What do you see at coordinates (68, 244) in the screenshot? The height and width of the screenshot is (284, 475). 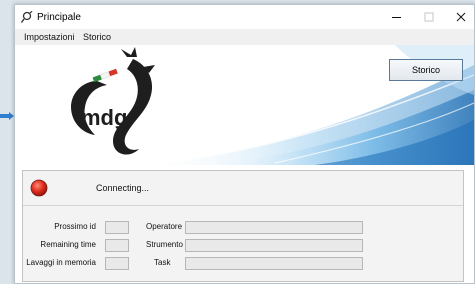 I see `remaining-time-label: Remaining time` at bounding box center [68, 244].